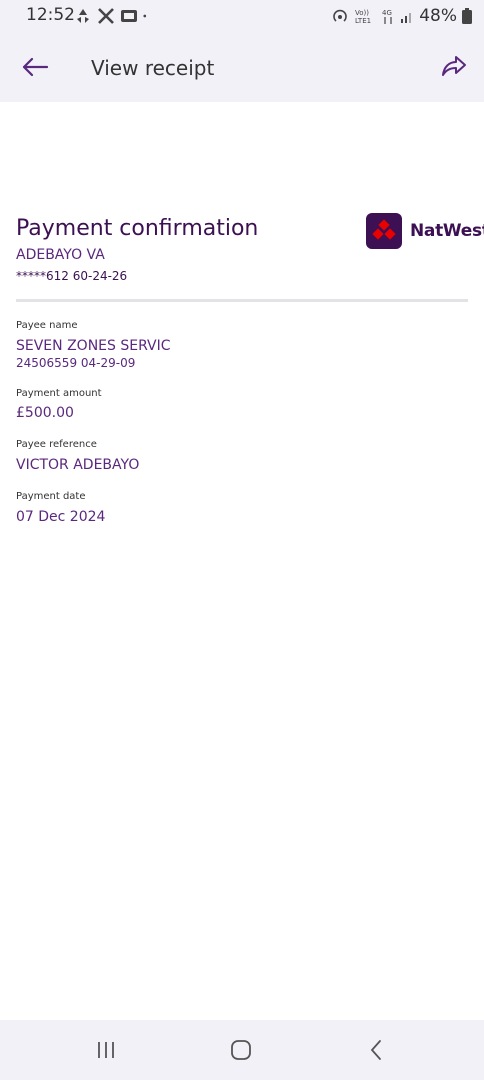  What do you see at coordinates (447, 231) in the screenshot?
I see `natwest-wordmark: NatWest` at bounding box center [447, 231].